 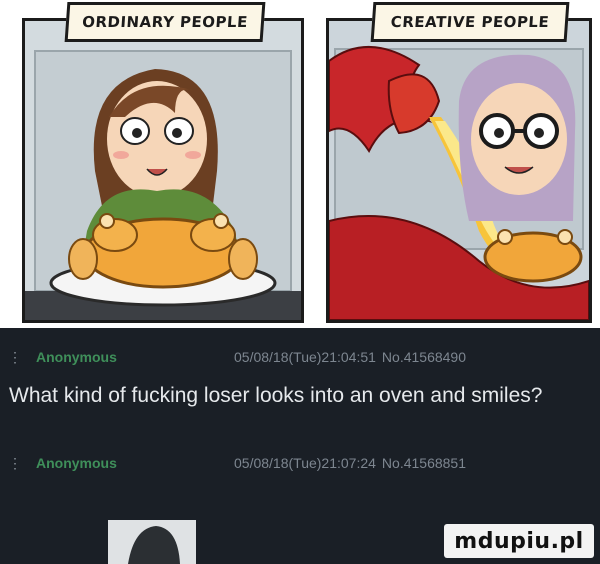 What do you see at coordinates (165, 22) in the screenshot?
I see `left-caption: ORDINARY PEOPLE` at bounding box center [165, 22].